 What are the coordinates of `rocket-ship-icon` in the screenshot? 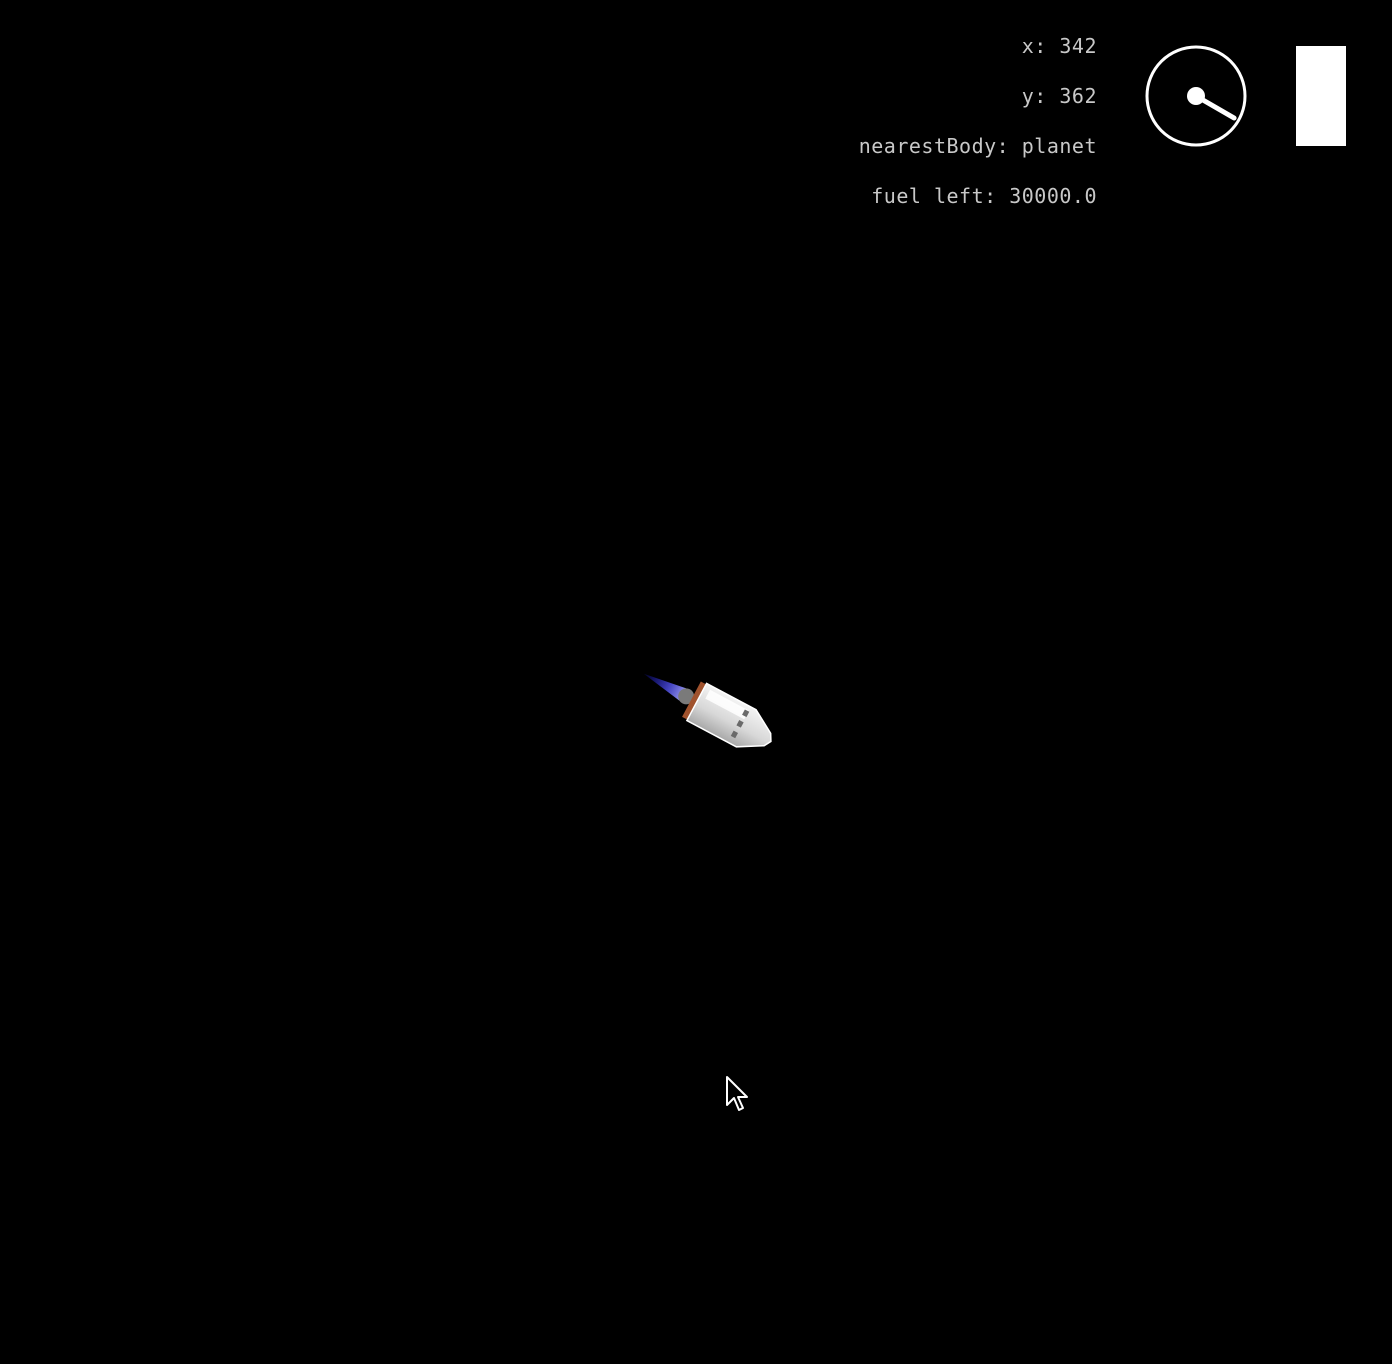 It's located at (707, 710).